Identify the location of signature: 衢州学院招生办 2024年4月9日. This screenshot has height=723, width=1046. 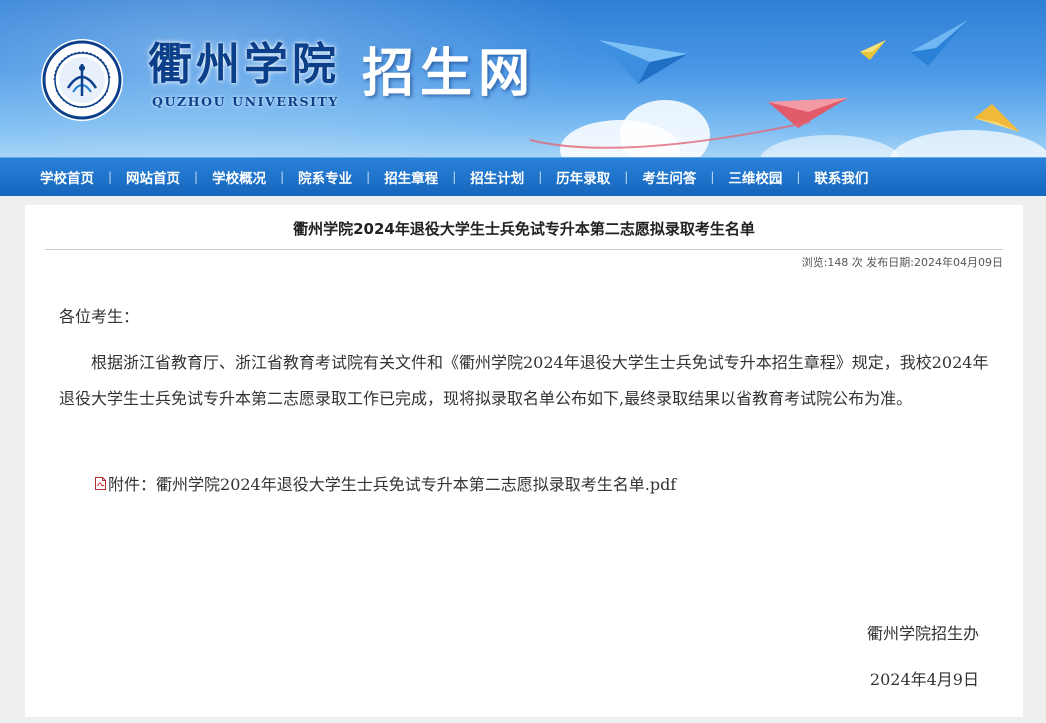
(923, 657).